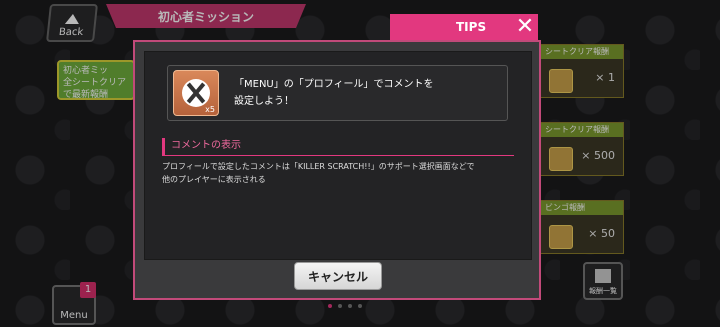 The height and width of the screenshot is (327, 720). What do you see at coordinates (525, 27) in the screenshot?
I see `close-icon: ✕` at bounding box center [525, 27].